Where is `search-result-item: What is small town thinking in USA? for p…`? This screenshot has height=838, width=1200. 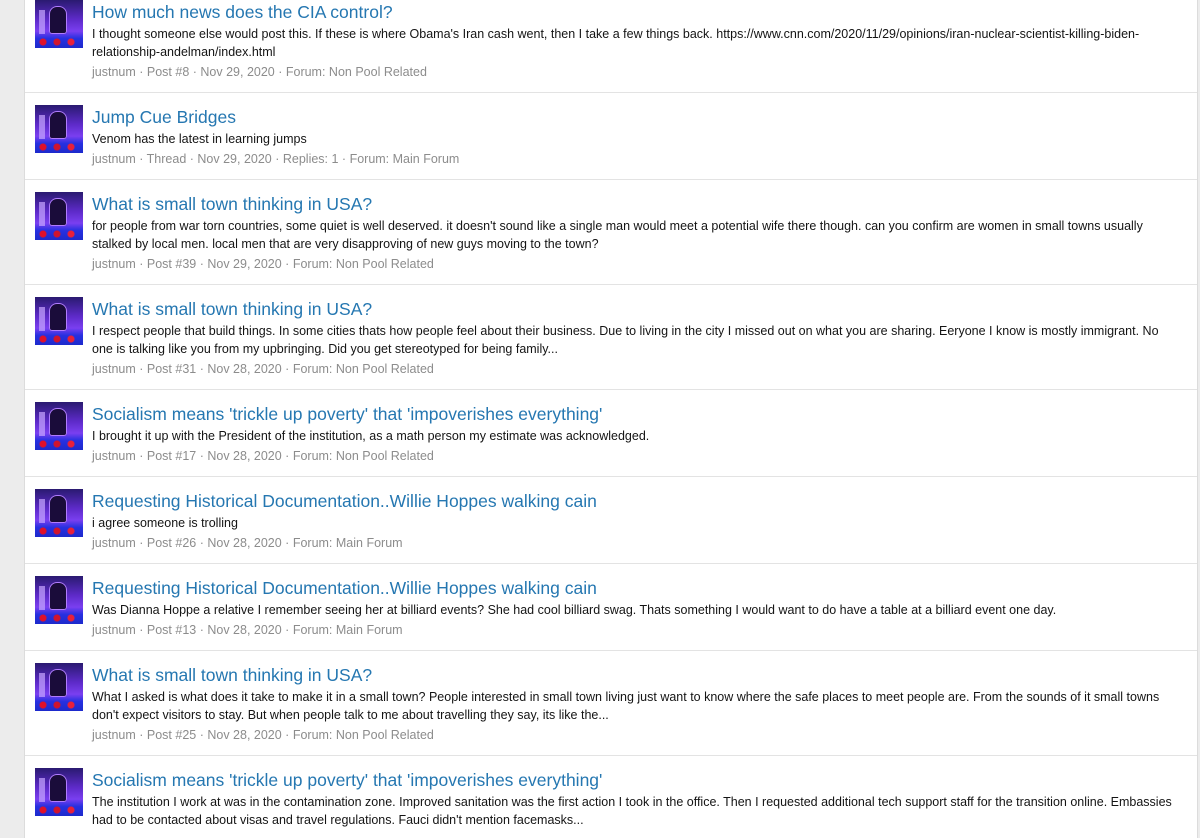 search-result-item: What is small town thinking in USA? for p… is located at coordinates (611, 232).